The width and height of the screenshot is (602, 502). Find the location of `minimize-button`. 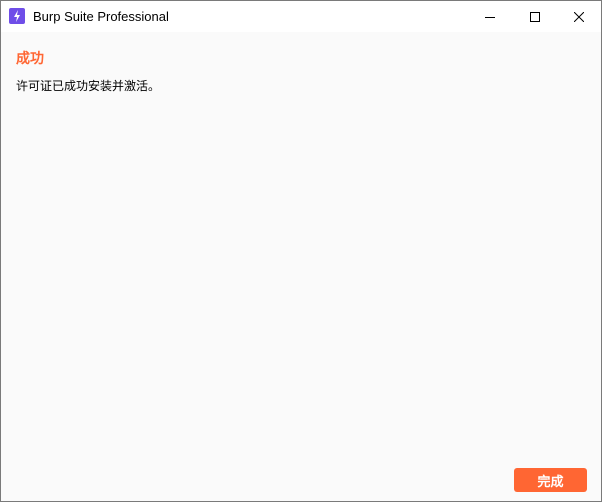

minimize-button is located at coordinates (490, 16).